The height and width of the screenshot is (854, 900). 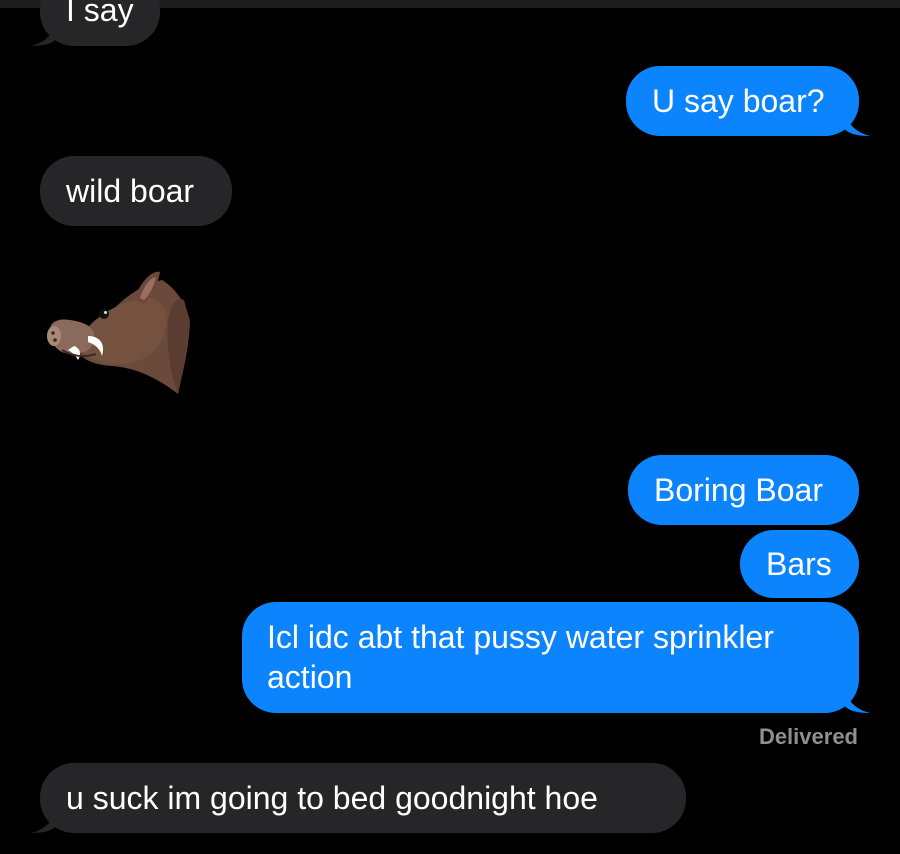 I want to click on message-text: I say, so click(x=100, y=14).